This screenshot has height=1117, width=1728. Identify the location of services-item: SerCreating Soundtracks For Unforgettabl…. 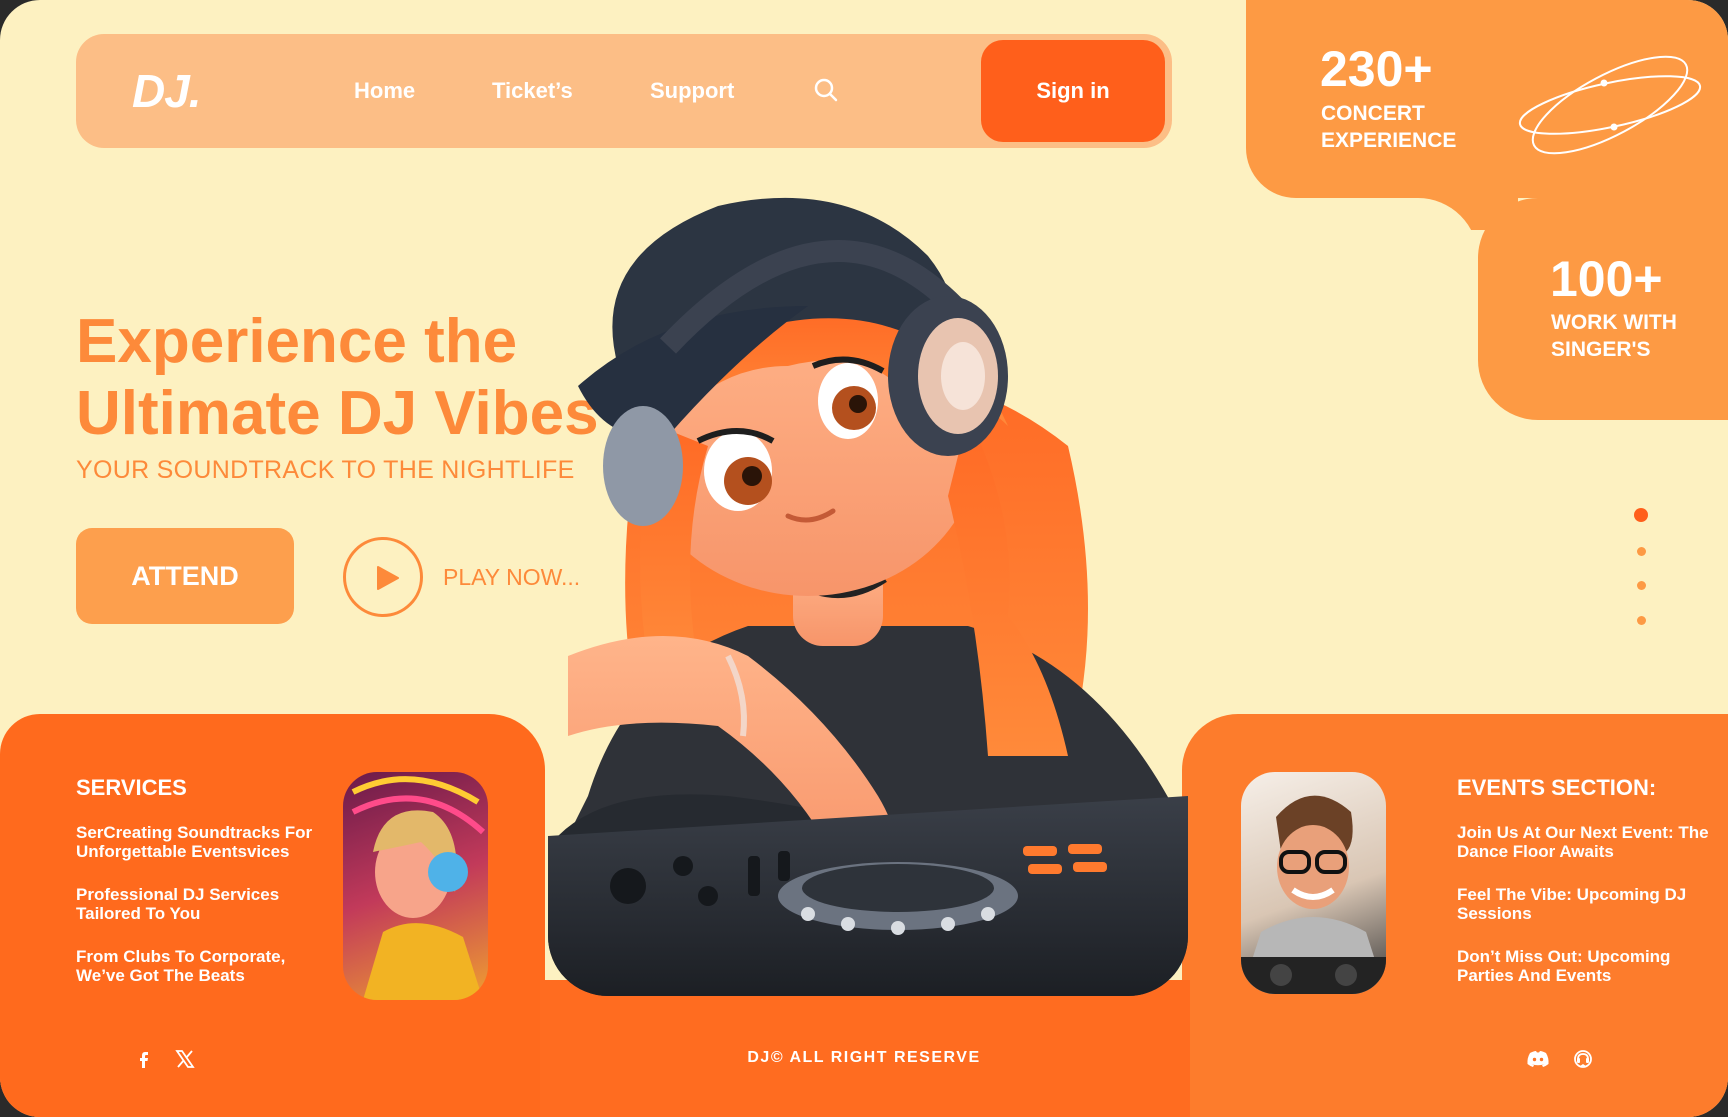
(206, 842).